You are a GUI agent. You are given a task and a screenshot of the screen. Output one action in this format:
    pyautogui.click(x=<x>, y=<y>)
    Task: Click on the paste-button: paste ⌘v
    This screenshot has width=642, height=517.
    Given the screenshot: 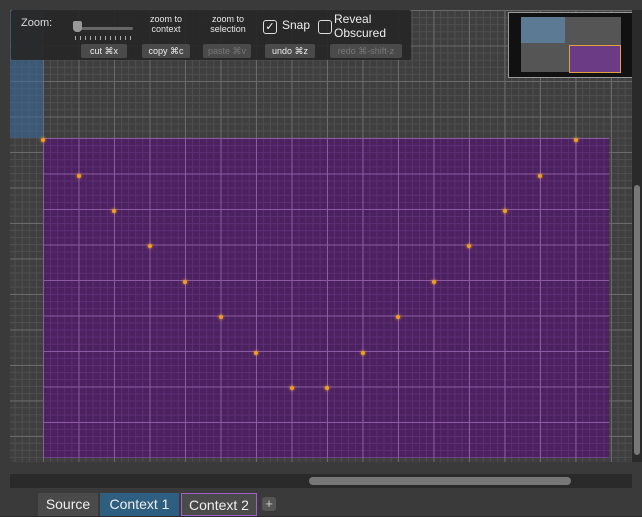 What is the action you would take?
    pyautogui.click(x=227, y=51)
    